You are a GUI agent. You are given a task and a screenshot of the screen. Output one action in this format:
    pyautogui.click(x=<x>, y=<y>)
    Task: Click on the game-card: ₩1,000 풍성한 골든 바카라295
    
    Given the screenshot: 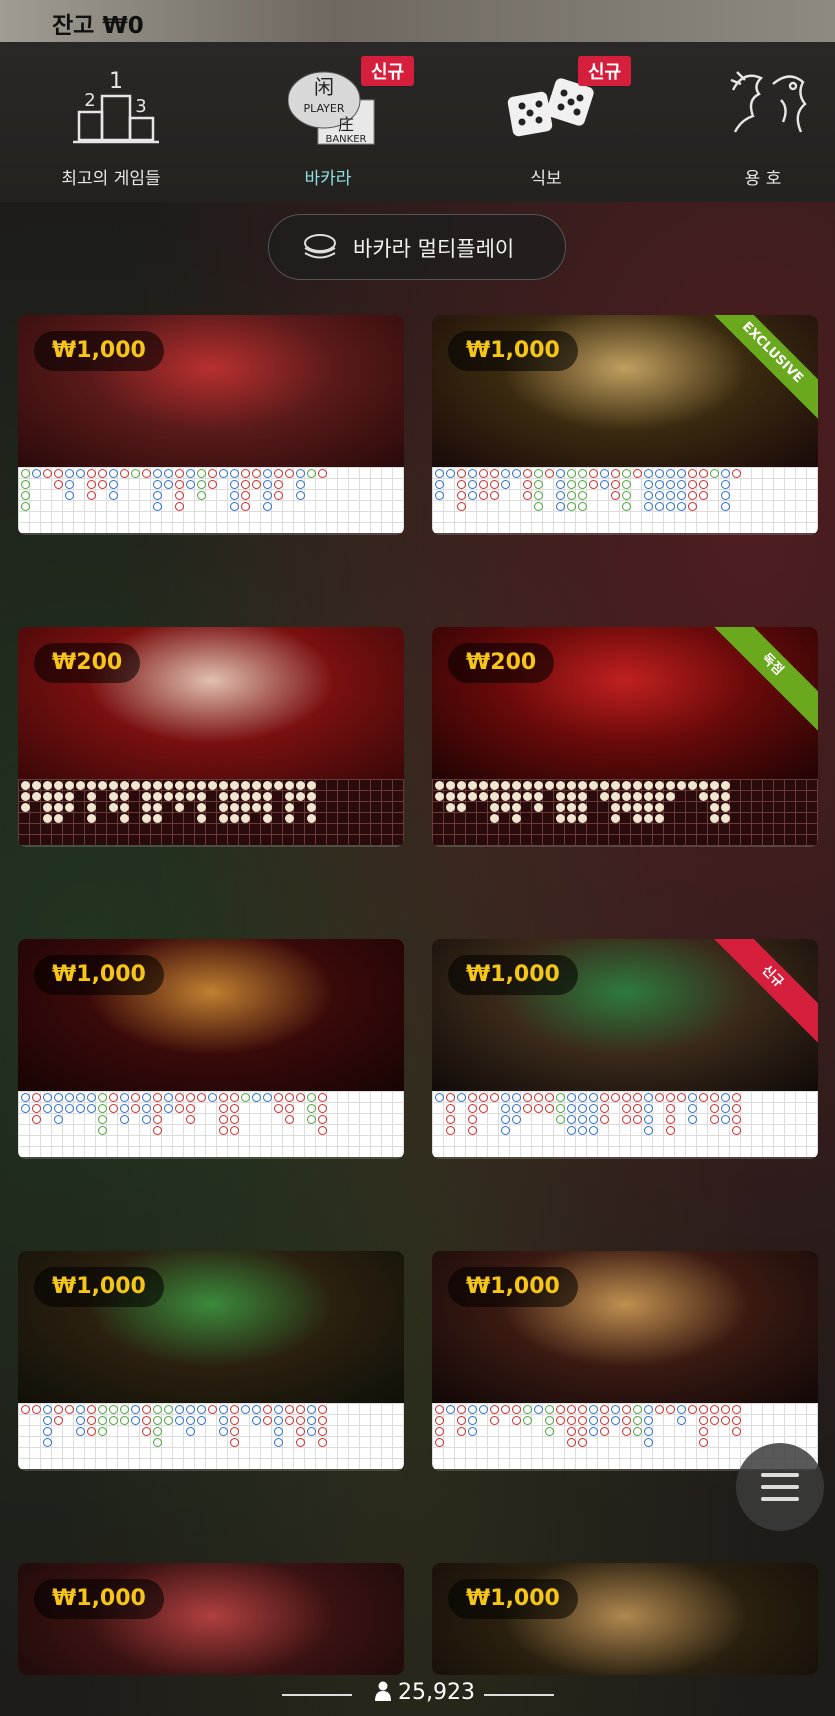 What is the action you would take?
    pyautogui.click(x=211, y=1049)
    